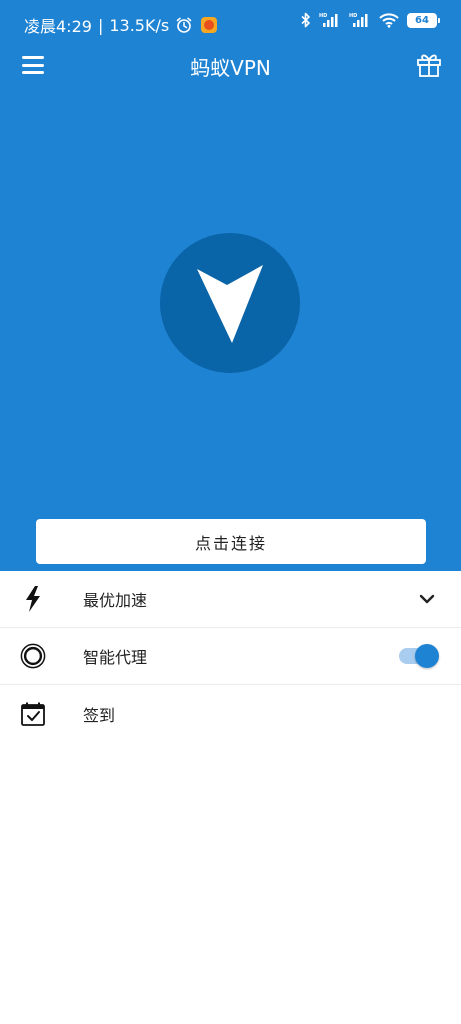 The width and height of the screenshot is (461, 1024). What do you see at coordinates (99, 715) in the screenshot?
I see `settings-row-label: 签到` at bounding box center [99, 715].